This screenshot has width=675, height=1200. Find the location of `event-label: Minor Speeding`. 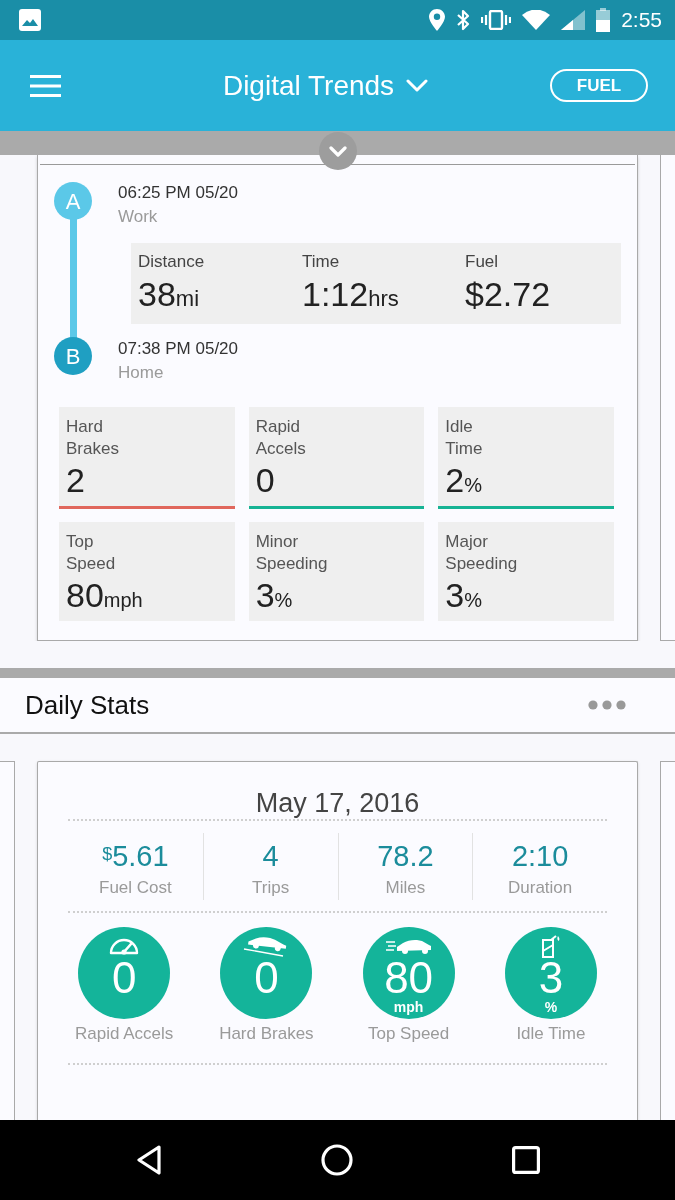

event-label: Minor Speeding is located at coordinates (291, 553).